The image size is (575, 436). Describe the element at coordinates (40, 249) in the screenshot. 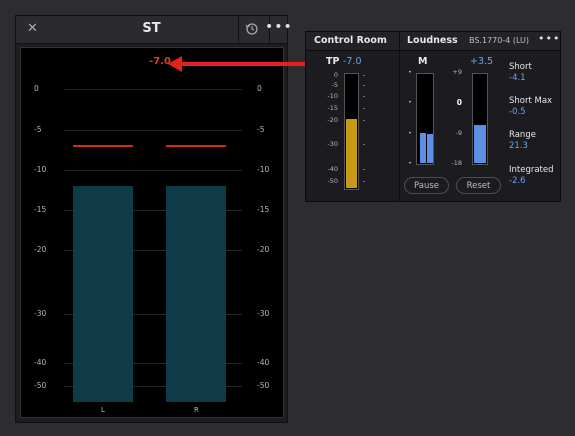

I see `scale-tick-left: -20` at that location.